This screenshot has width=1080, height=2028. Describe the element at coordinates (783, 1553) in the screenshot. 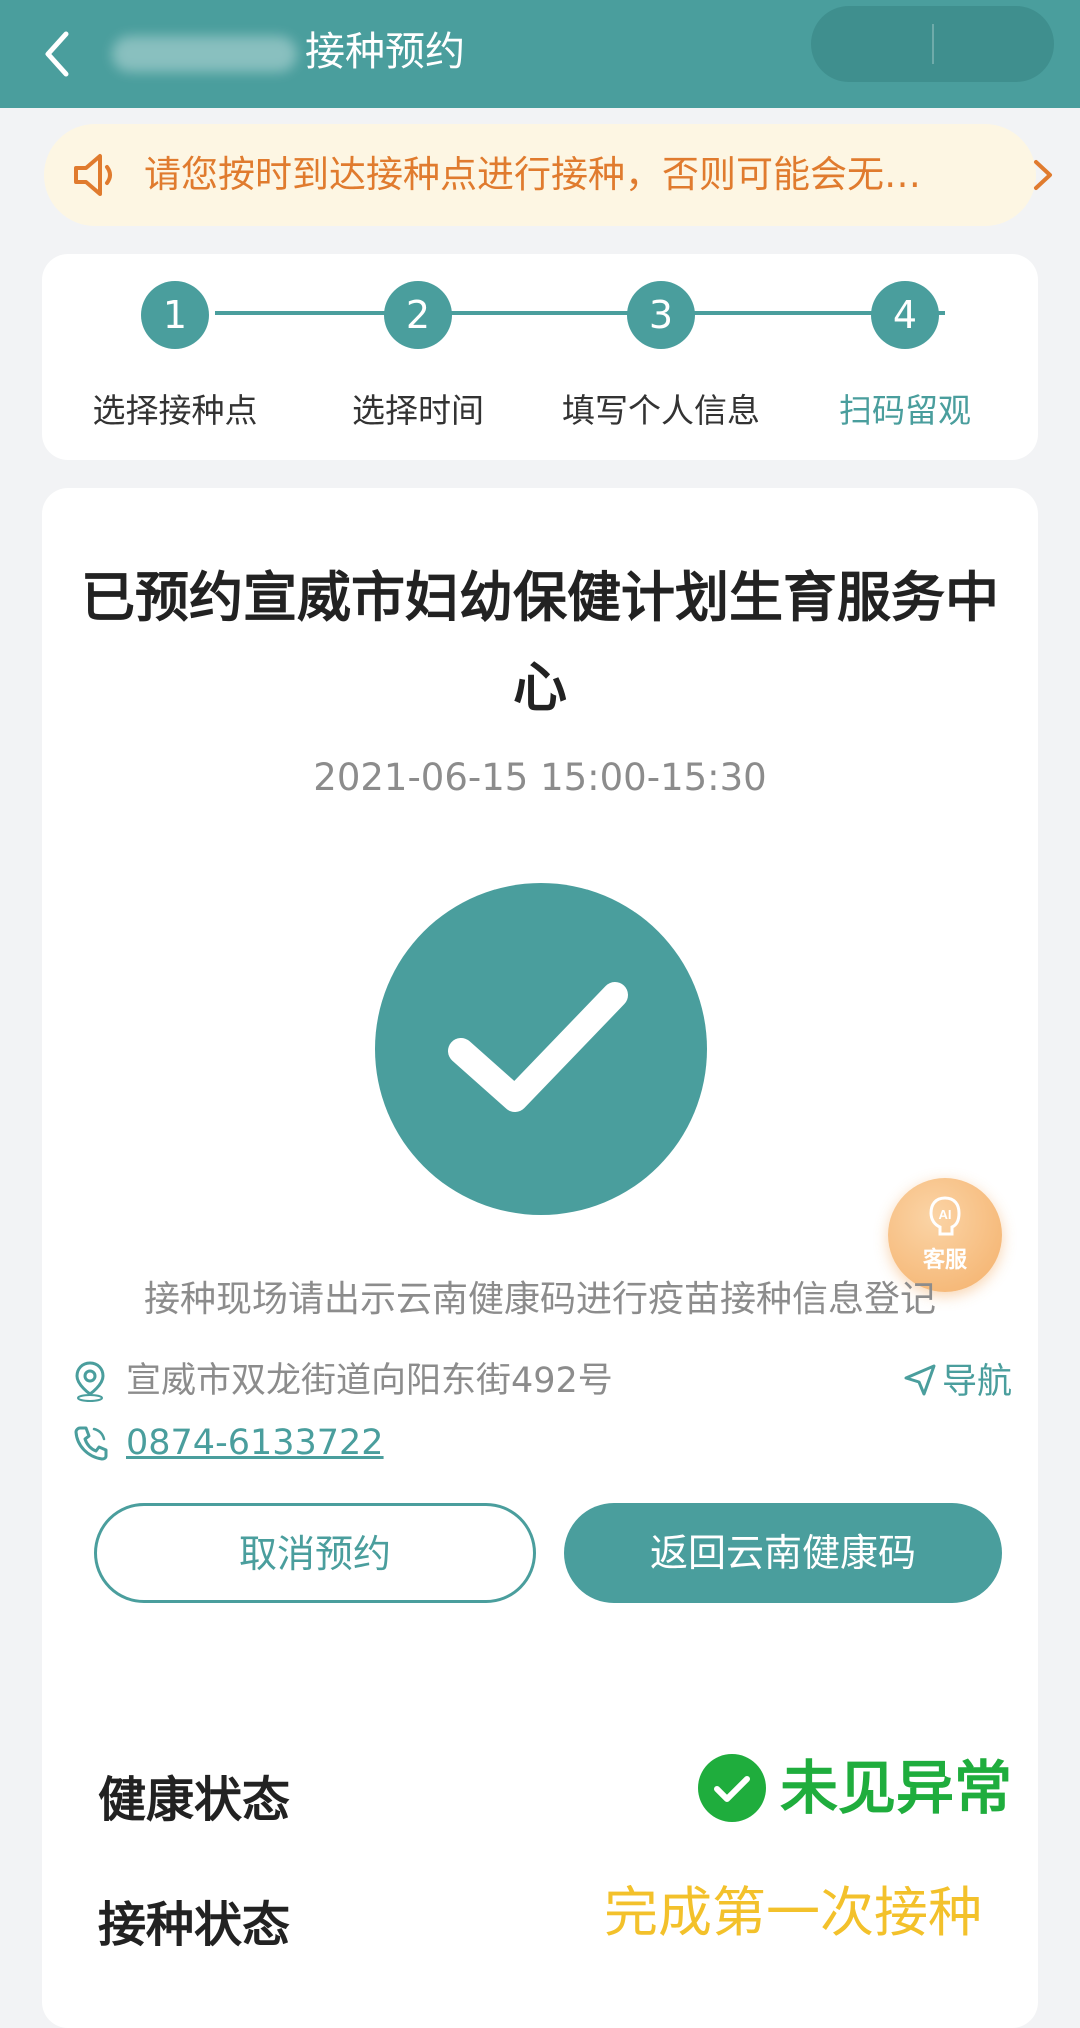

I see `return-health-code-button: 返回云南健康码` at that location.